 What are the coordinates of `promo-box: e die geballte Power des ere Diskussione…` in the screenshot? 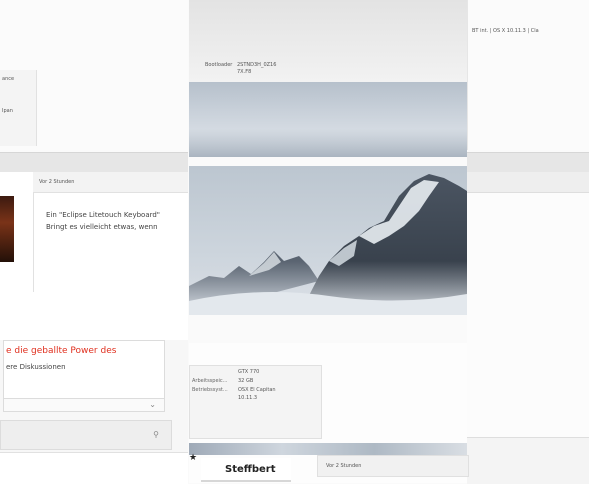 It's located at (84, 370).